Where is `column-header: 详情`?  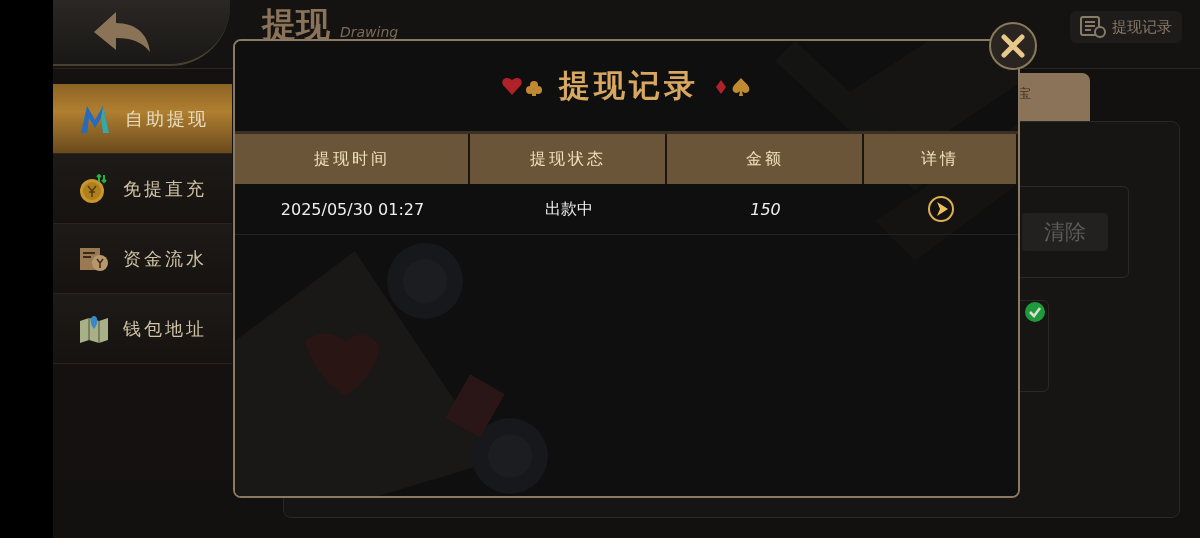
column-header: 详情 is located at coordinates (941, 159).